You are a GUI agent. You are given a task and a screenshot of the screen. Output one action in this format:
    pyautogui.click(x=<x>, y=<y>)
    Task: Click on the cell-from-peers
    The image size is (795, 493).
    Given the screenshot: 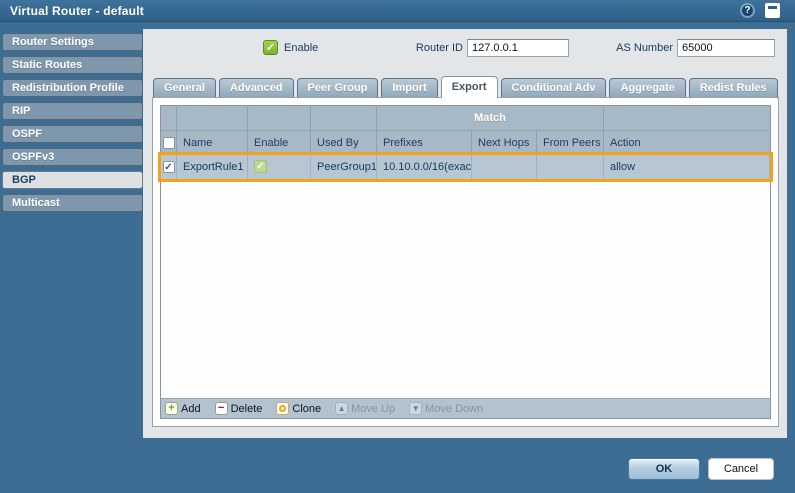 What is the action you would take?
    pyautogui.click(x=570, y=167)
    